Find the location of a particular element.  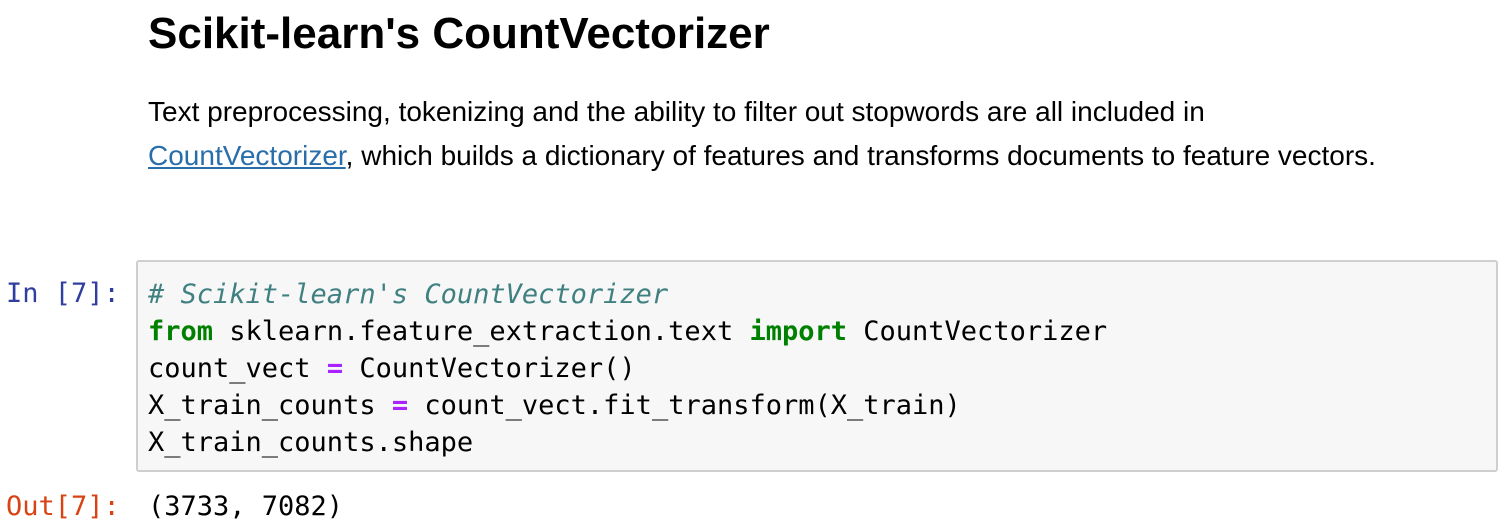

input-prompt: In [7]: is located at coordinates (63, 293).